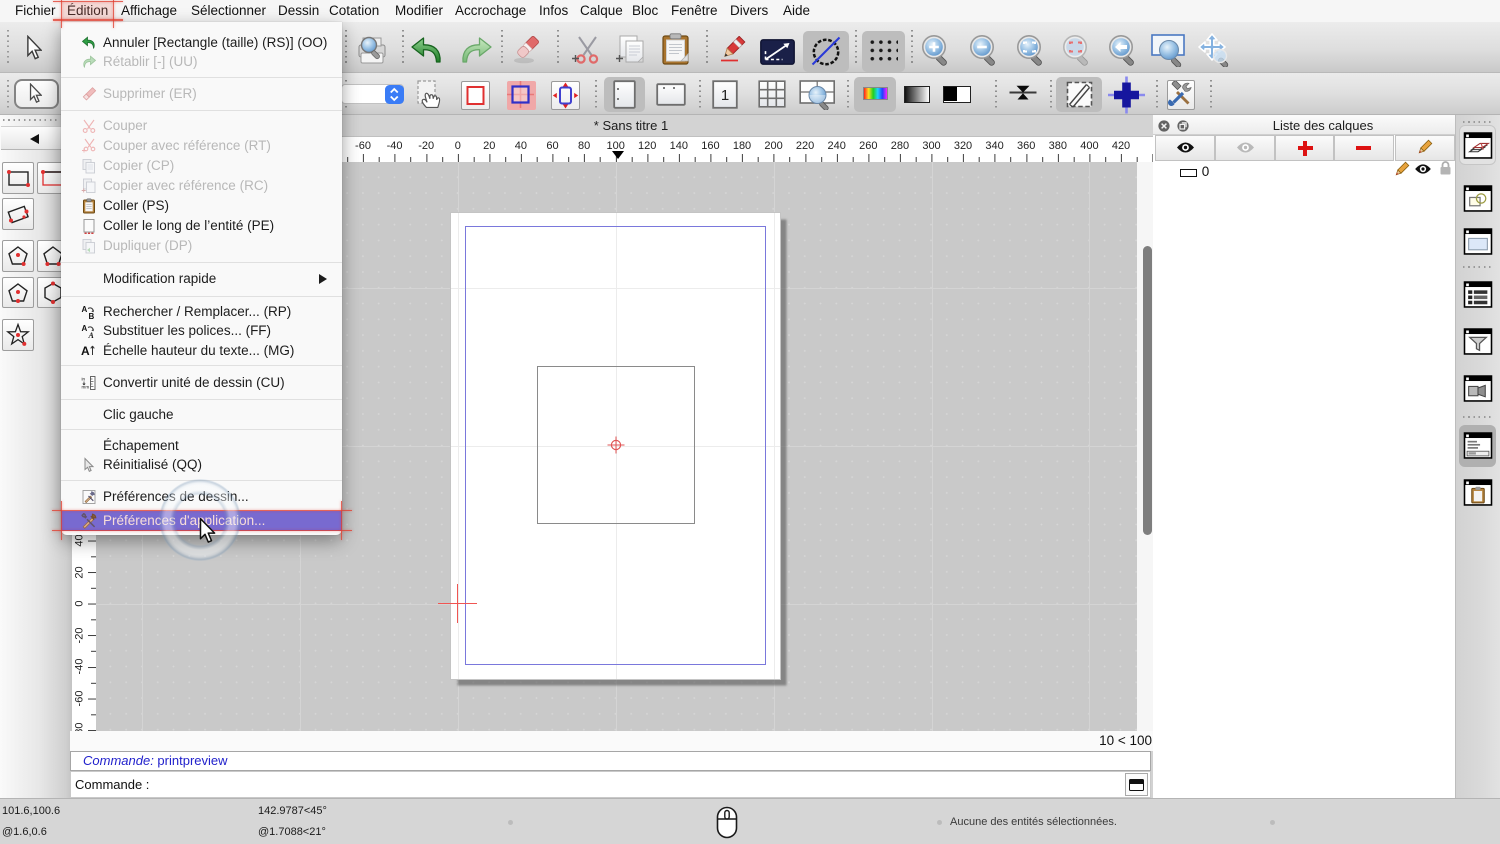 This screenshot has height=844, width=1500. I want to click on svg-text: B, so click(92, 316).